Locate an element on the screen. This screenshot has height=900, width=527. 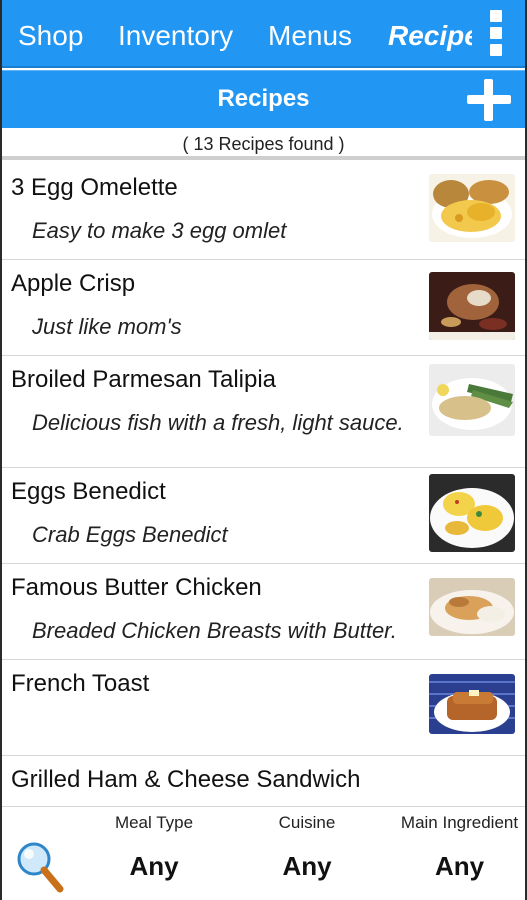
recipe-name: Apple Crisp is located at coordinates (73, 283).